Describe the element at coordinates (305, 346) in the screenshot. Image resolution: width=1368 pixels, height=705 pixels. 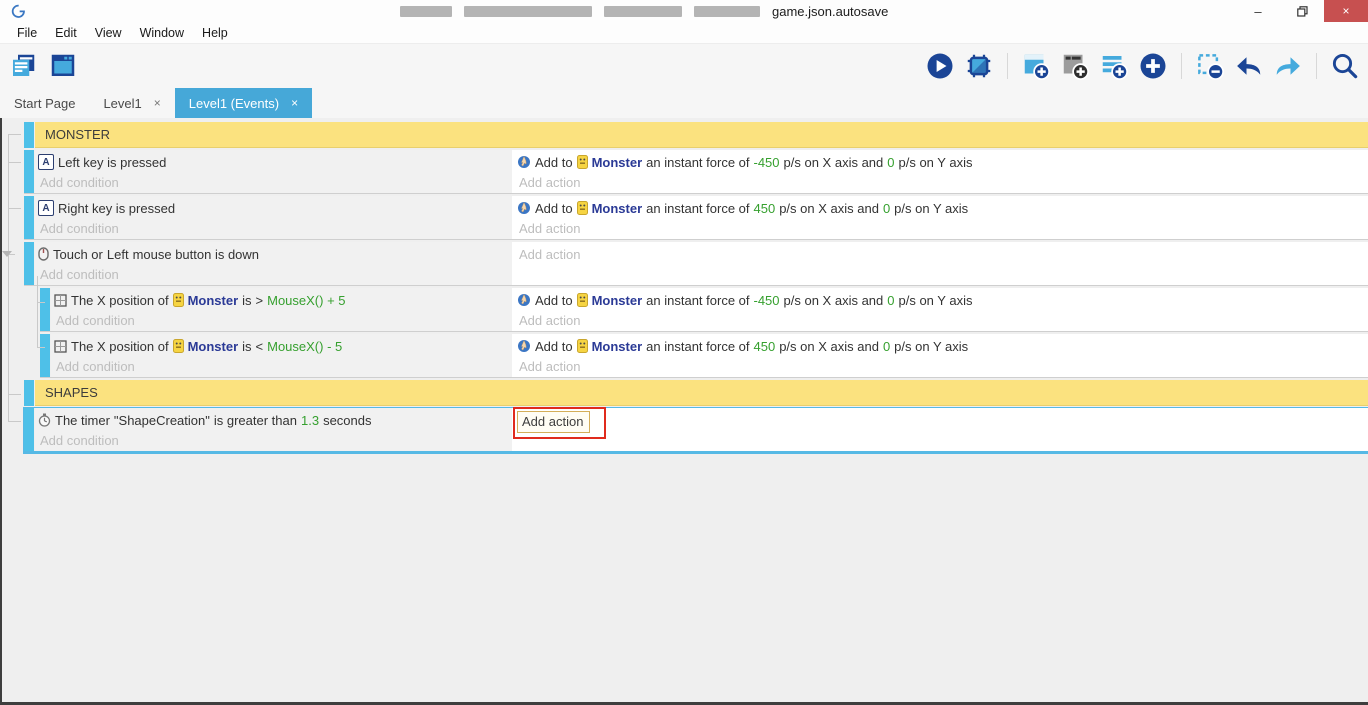
I see `event-text-segment: MouseX() - 5` at that location.